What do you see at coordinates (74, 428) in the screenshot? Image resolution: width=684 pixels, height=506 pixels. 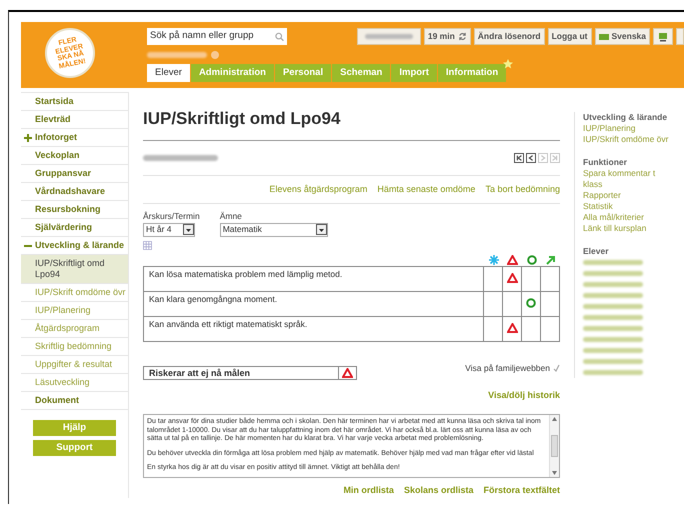 I see `sidebar-button: Hjälp` at bounding box center [74, 428].